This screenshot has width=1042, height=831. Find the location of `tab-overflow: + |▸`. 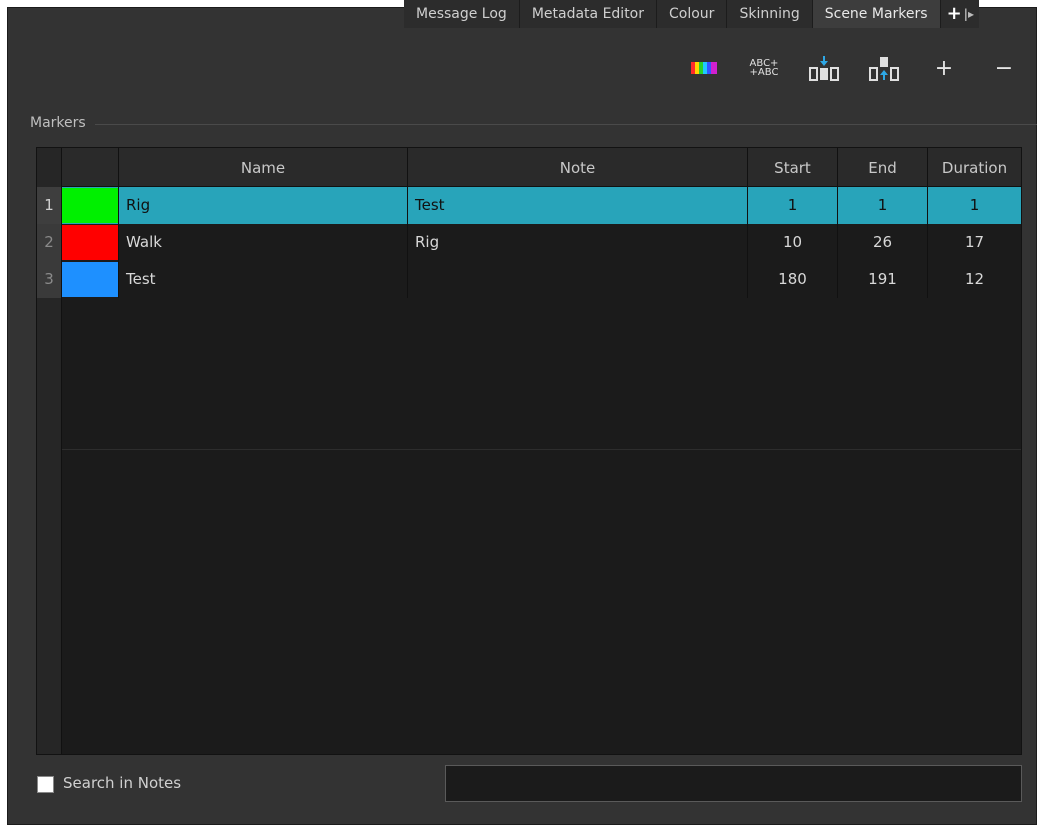

tab-overflow: + |▸ is located at coordinates (959, 14).